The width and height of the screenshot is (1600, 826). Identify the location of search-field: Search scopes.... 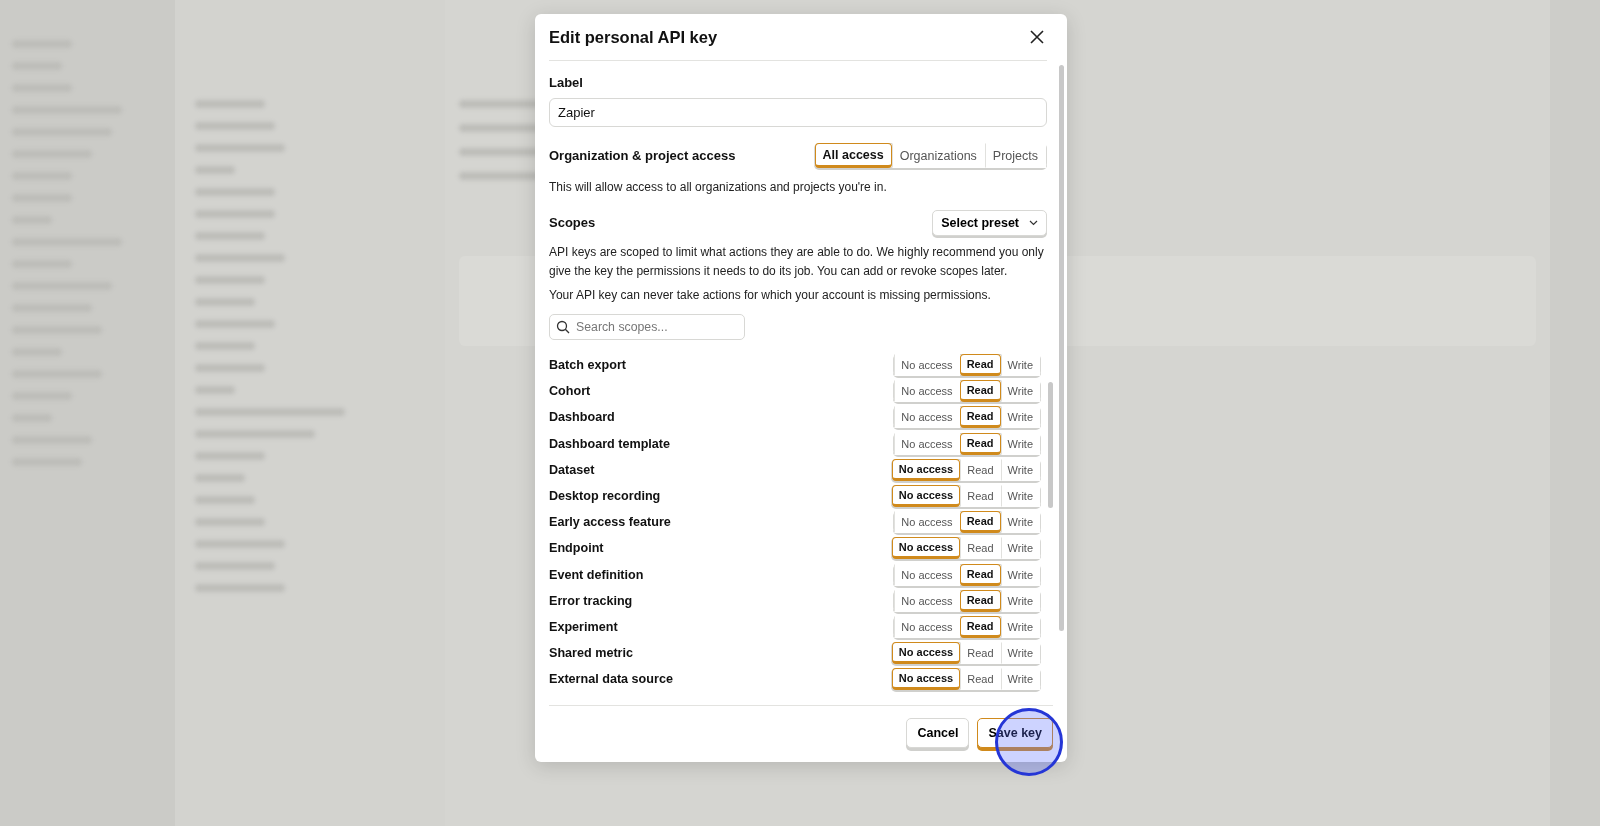
(647, 327).